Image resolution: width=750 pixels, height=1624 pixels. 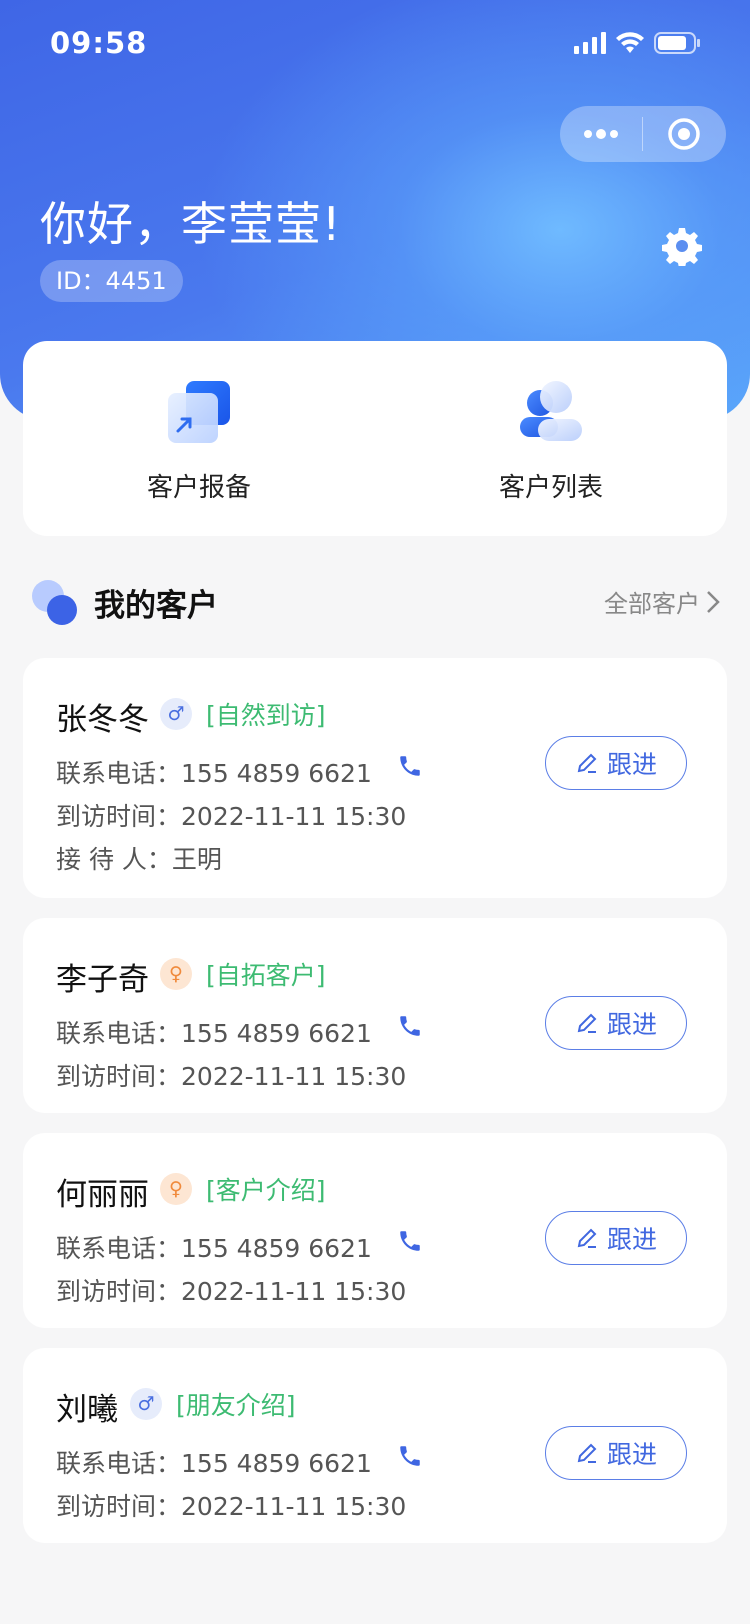 What do you see at coordinates (375, 44) in the screenshot?
I see `status-bar: 09:58` at bounding box center [375, 44].